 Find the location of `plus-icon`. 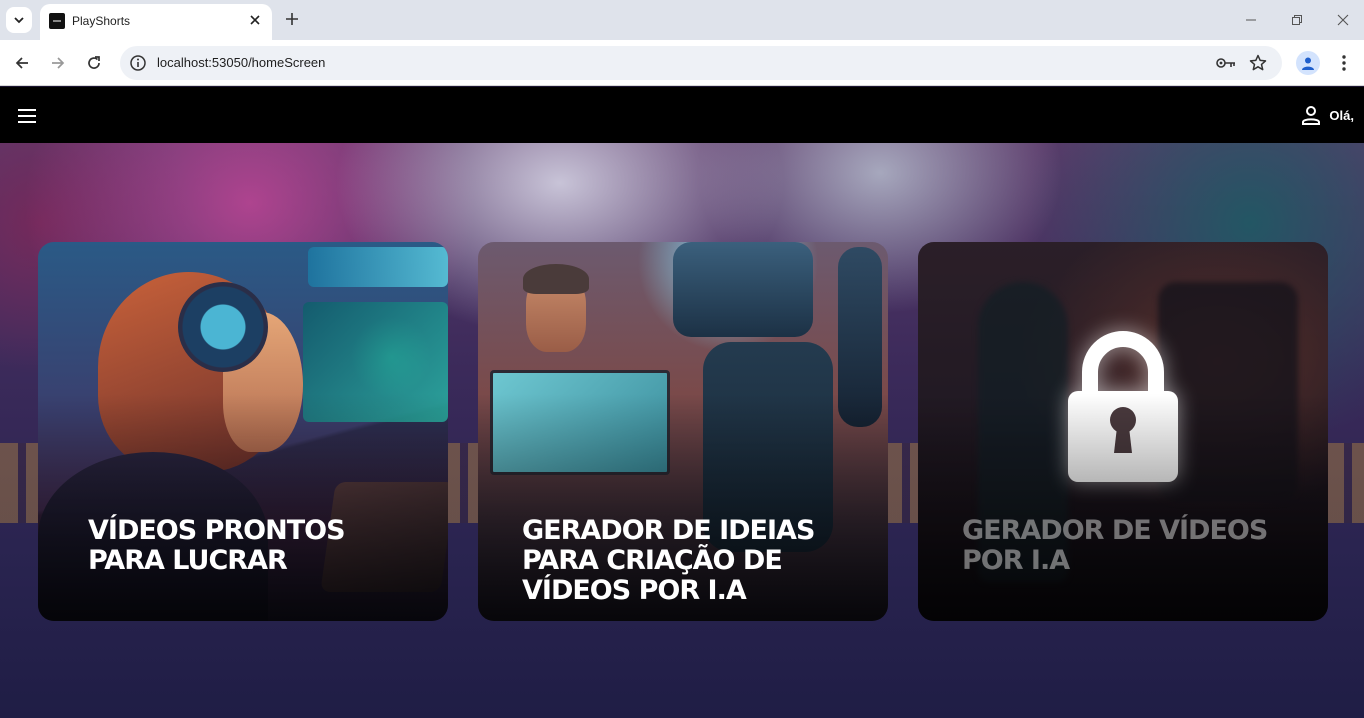

plus-icon is located at coordinates (292, 19).